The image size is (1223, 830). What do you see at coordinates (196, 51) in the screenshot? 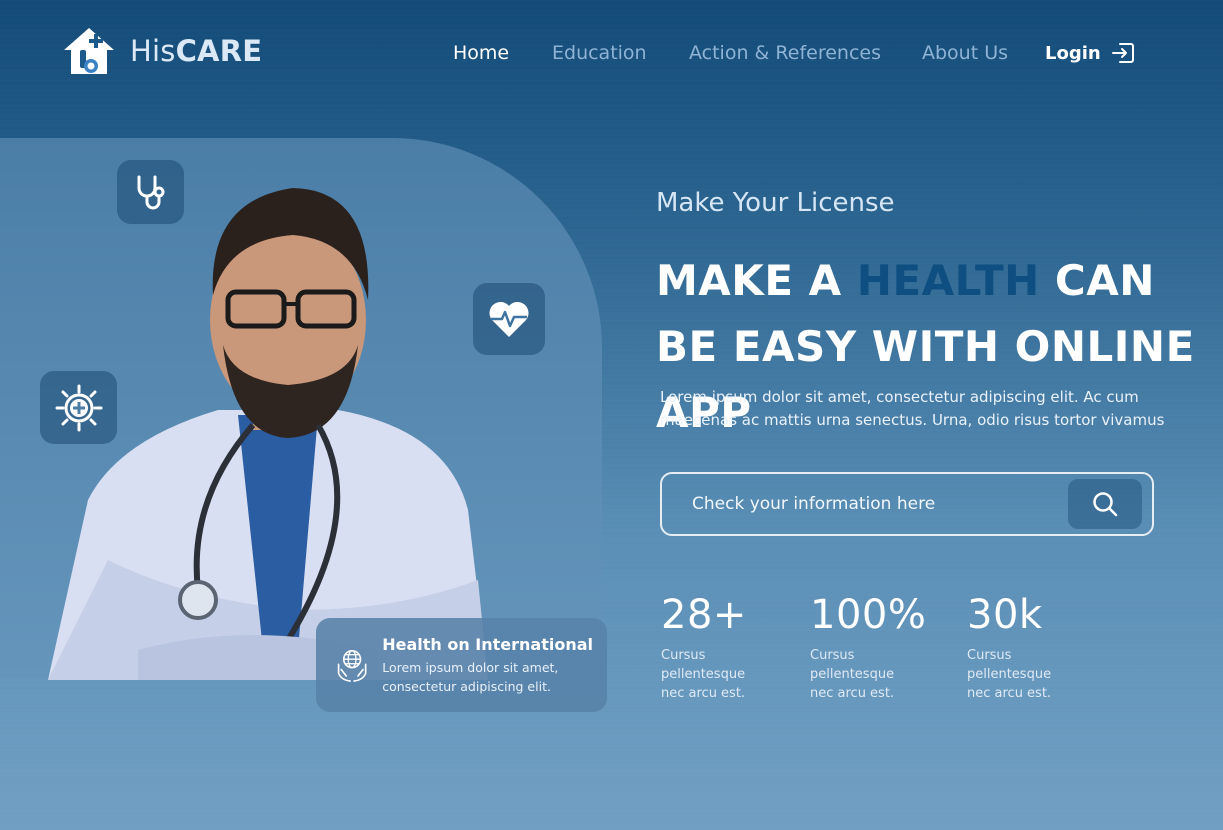
I see `brand-name: HisCARE` at bounding box center [196, 51].